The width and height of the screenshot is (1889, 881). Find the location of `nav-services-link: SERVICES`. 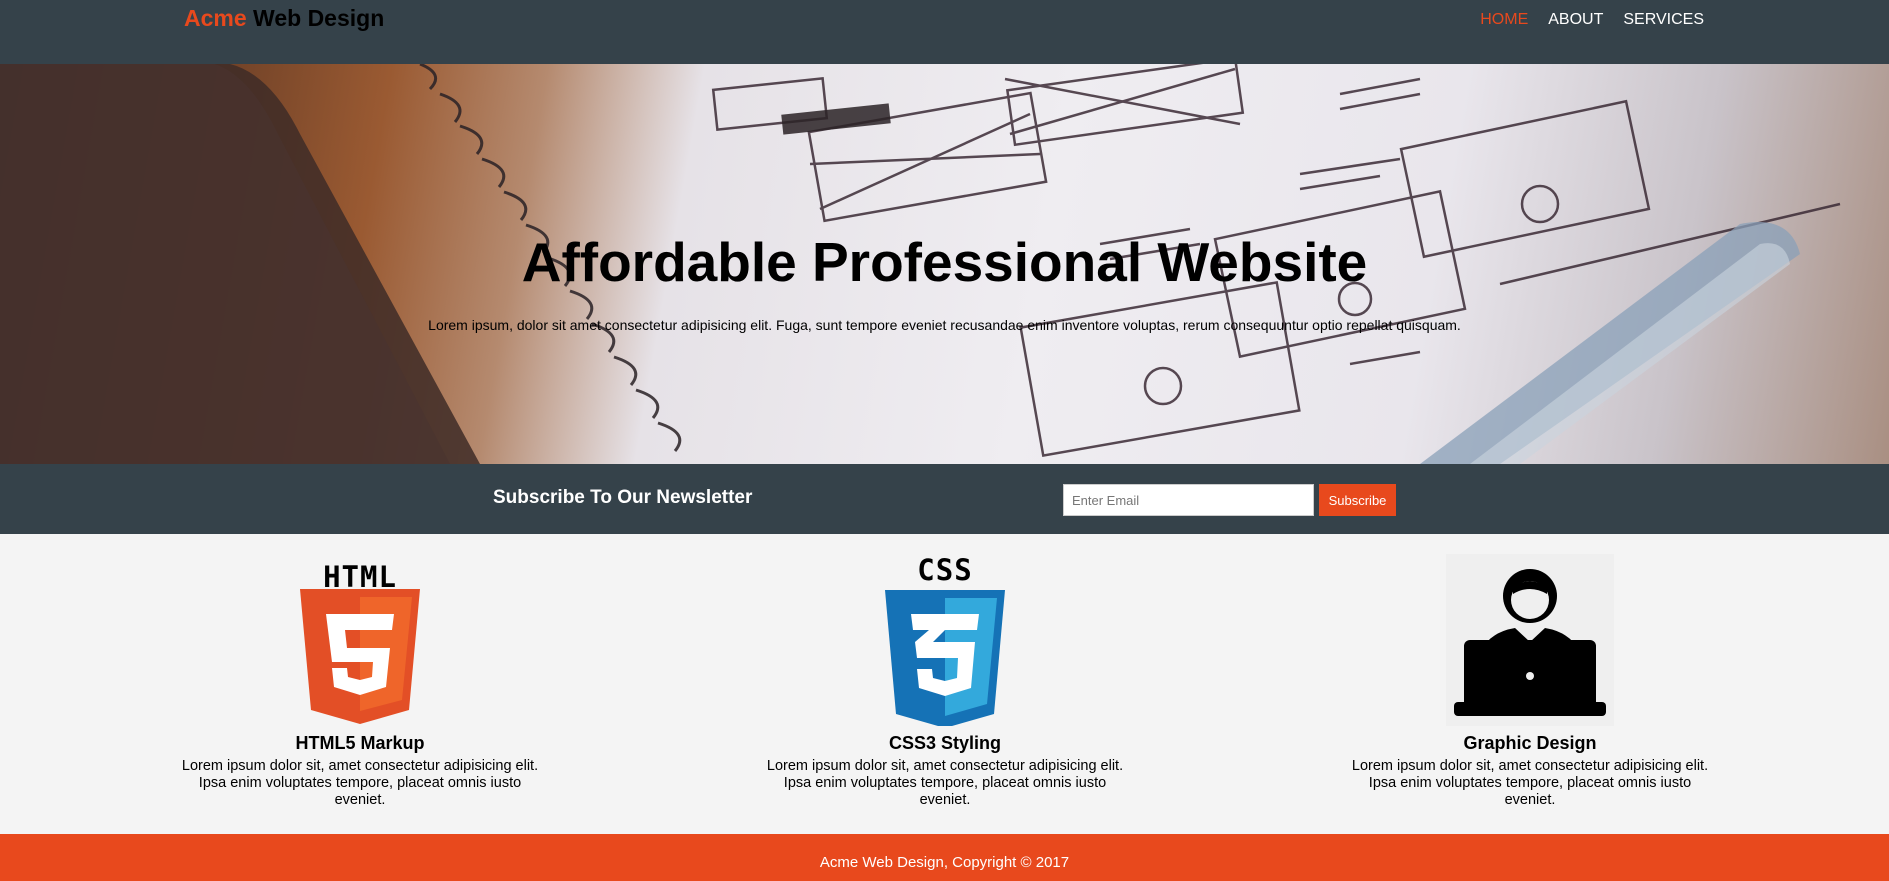

nav-services-link: SERVICES is located at coordinates (1663, 20).